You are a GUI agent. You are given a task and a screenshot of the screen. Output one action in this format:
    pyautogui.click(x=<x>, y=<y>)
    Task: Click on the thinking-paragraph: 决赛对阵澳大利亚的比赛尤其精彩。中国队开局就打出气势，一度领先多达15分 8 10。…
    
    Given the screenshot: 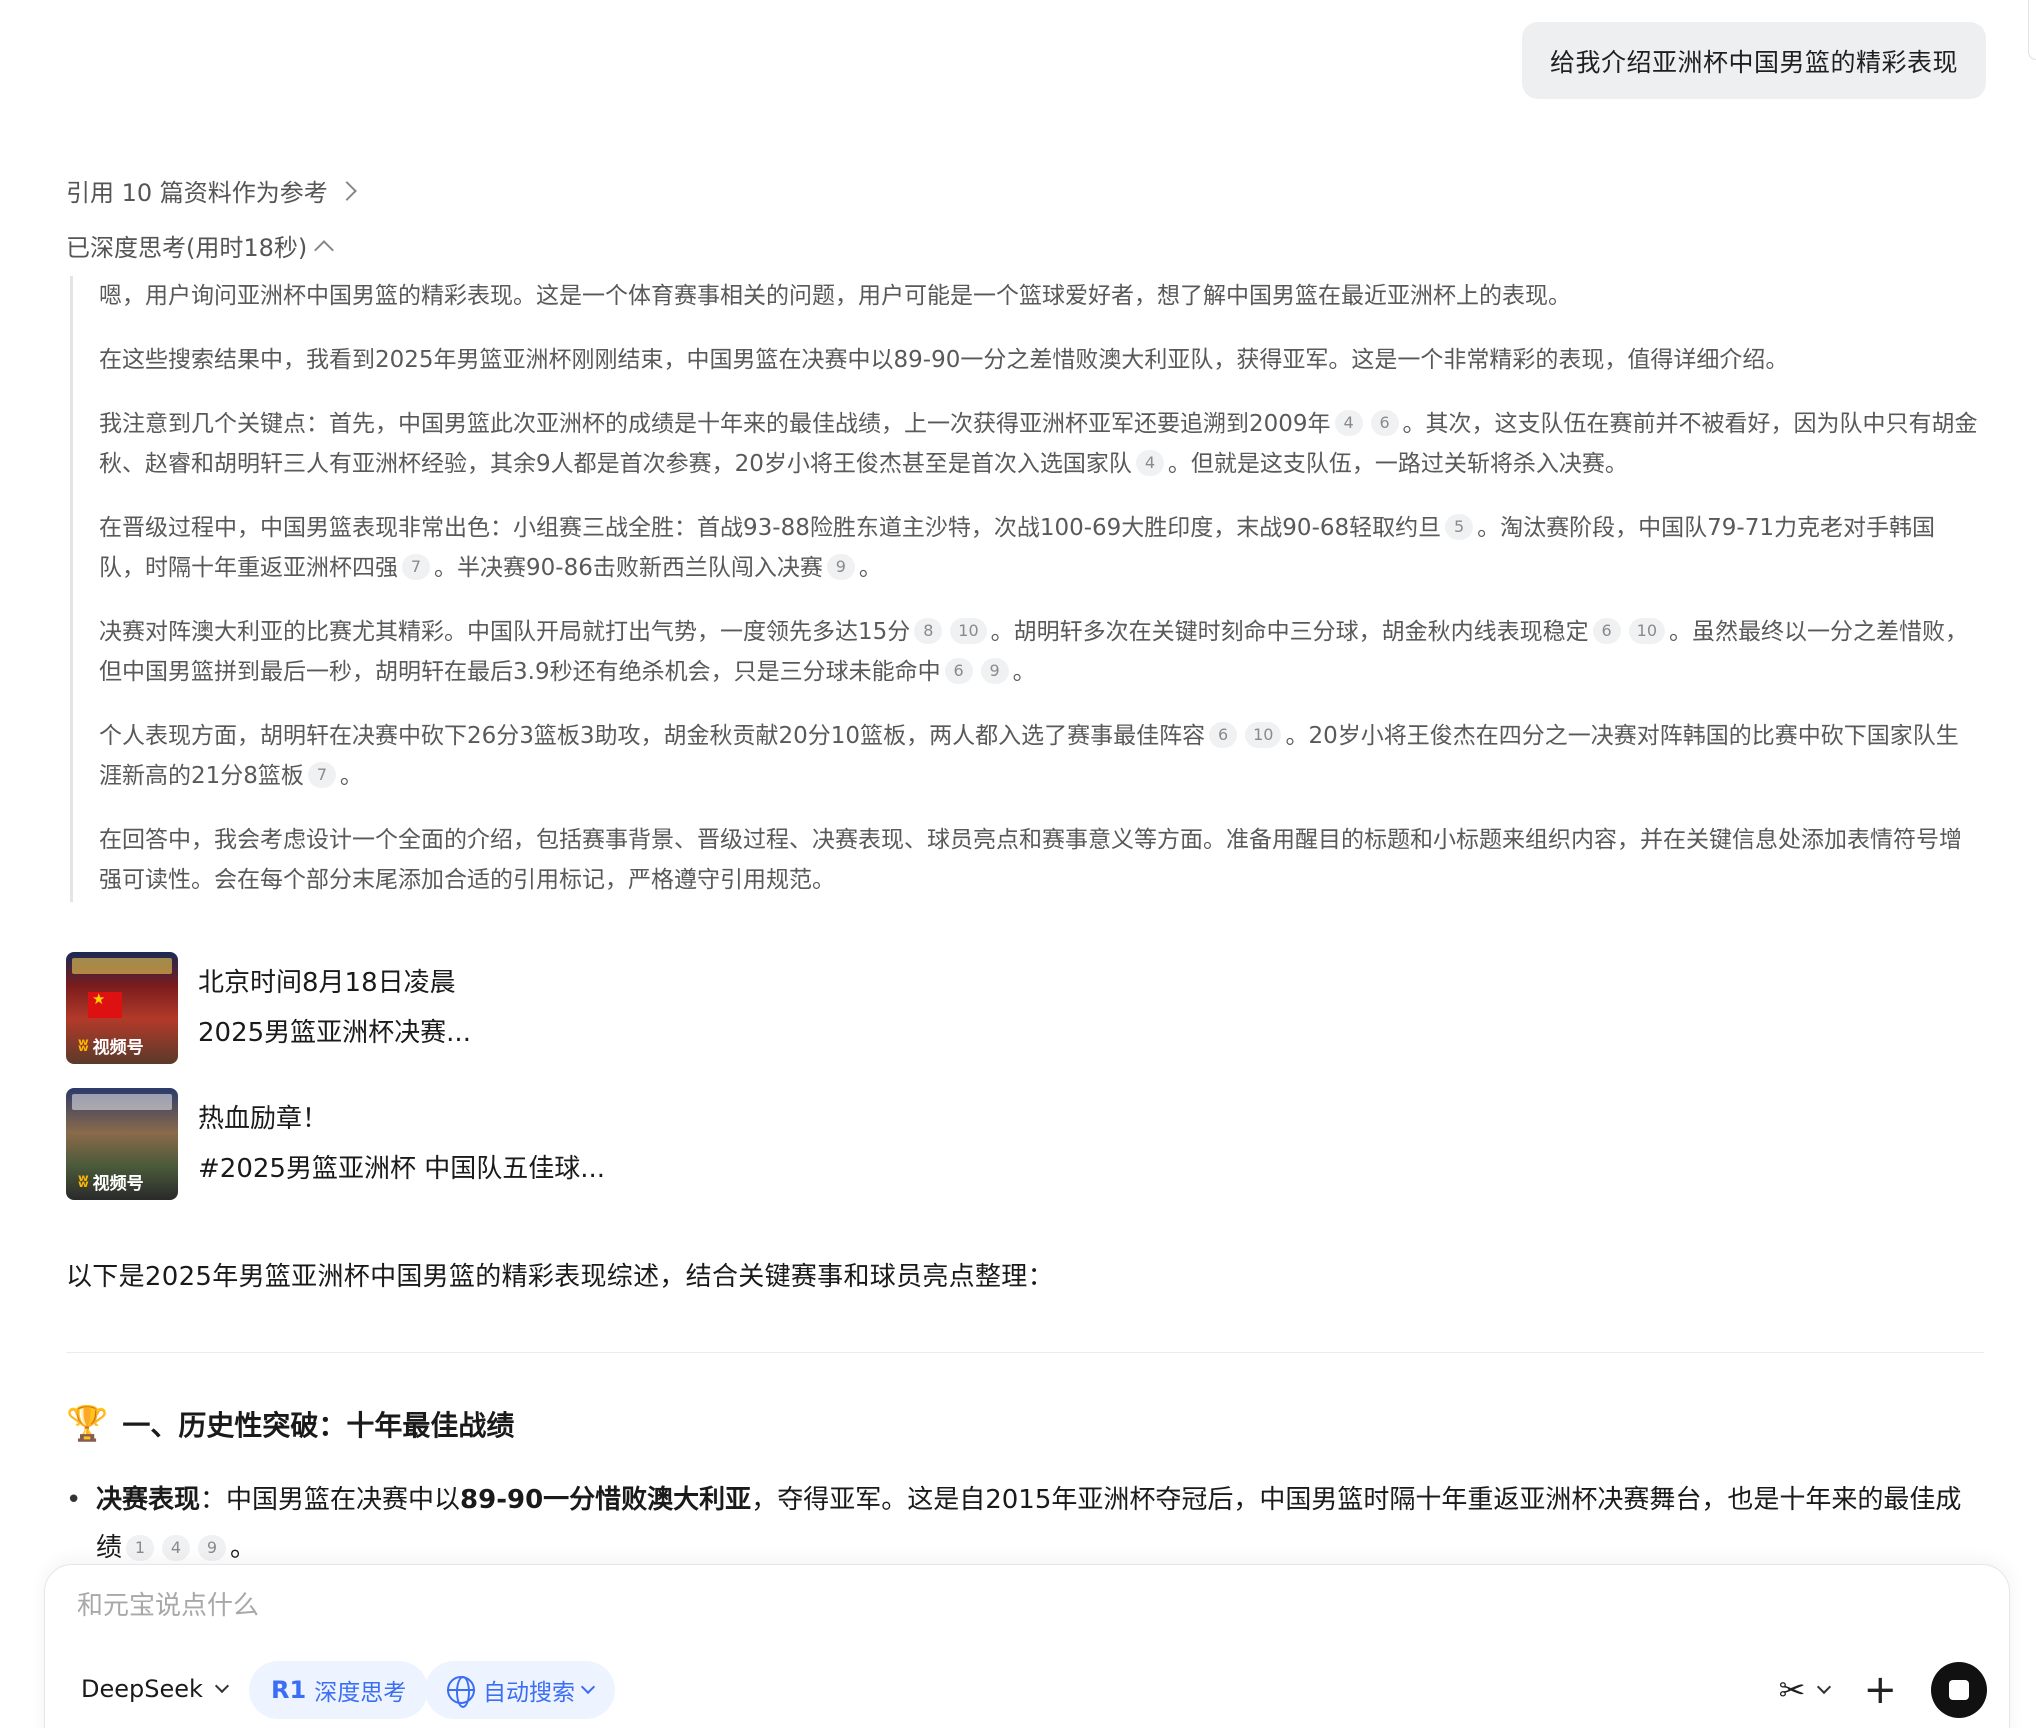 What is the action you would take?
    pyautogui.click(x=1038, y=652)
    